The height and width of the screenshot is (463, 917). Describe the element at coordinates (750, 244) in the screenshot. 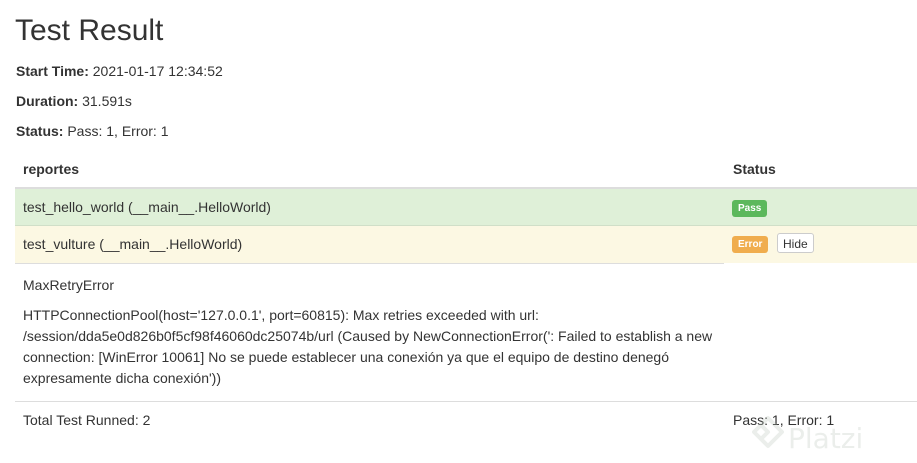

I see `status-badge-error: Error` at that location.